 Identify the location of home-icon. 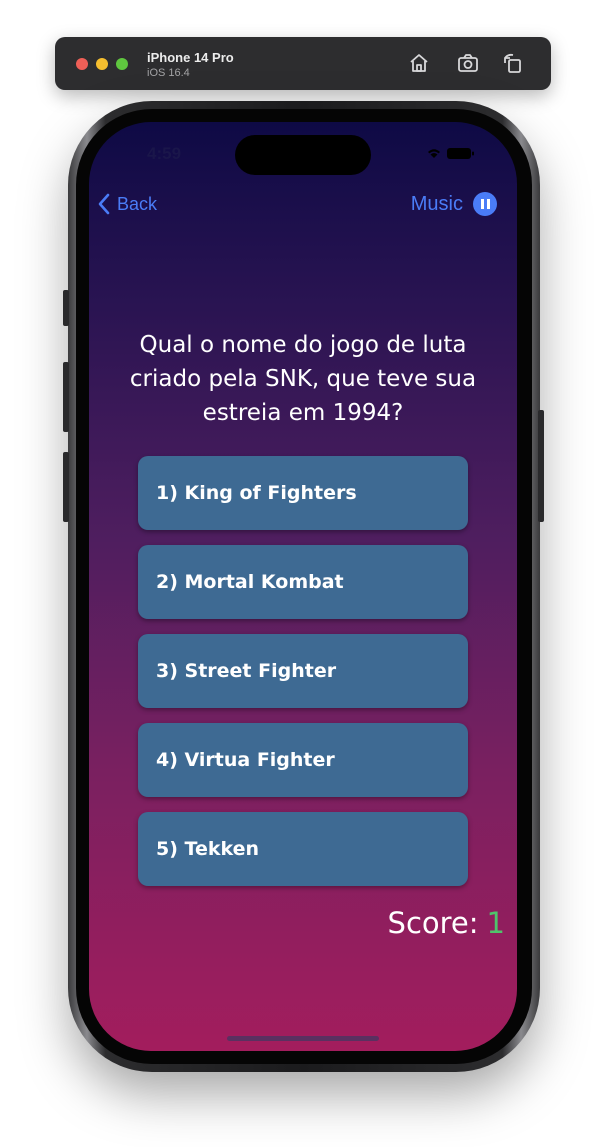
(419, 63).